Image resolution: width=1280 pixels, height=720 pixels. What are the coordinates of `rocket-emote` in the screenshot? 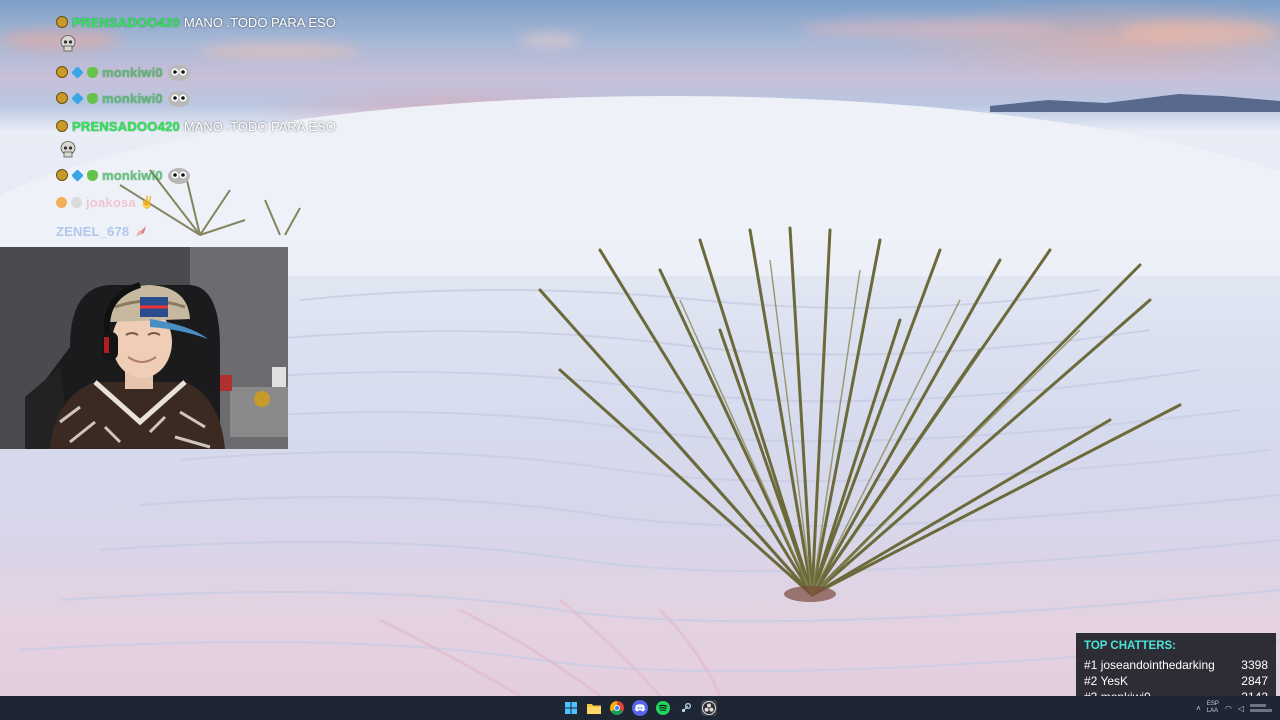 It's located at (141, 231).